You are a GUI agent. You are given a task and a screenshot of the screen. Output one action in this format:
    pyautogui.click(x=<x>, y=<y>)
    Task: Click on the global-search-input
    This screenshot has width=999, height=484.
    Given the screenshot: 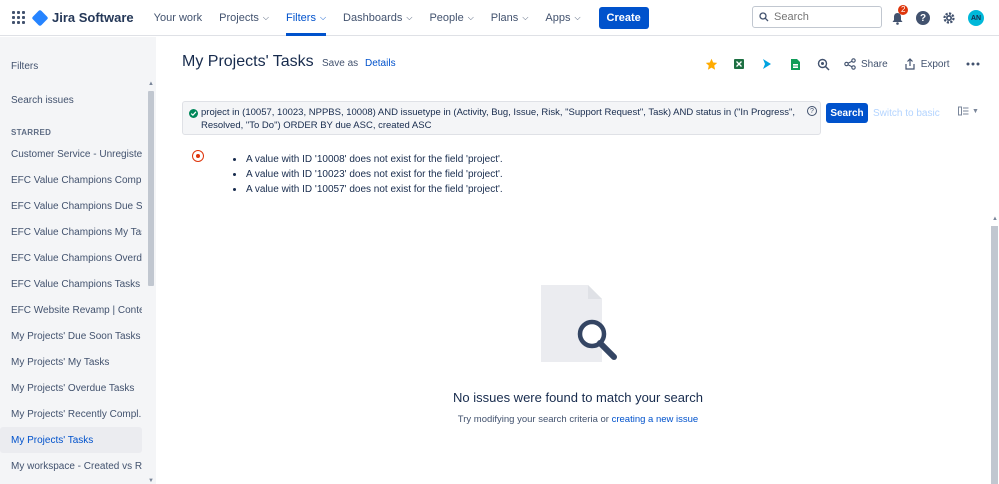 What is the action you would take?
    pyautogui.click(x=824, y=17)
    